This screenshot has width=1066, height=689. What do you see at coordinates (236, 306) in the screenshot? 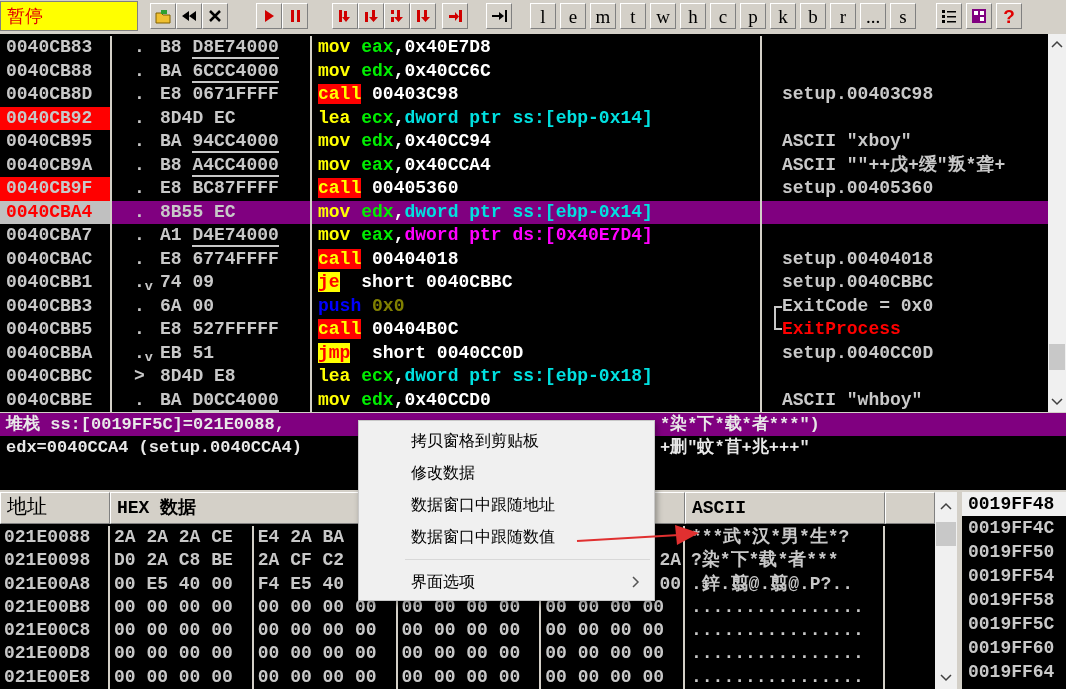
I see `hex-bytes: 6A 00` at bounding box center [236, 306].